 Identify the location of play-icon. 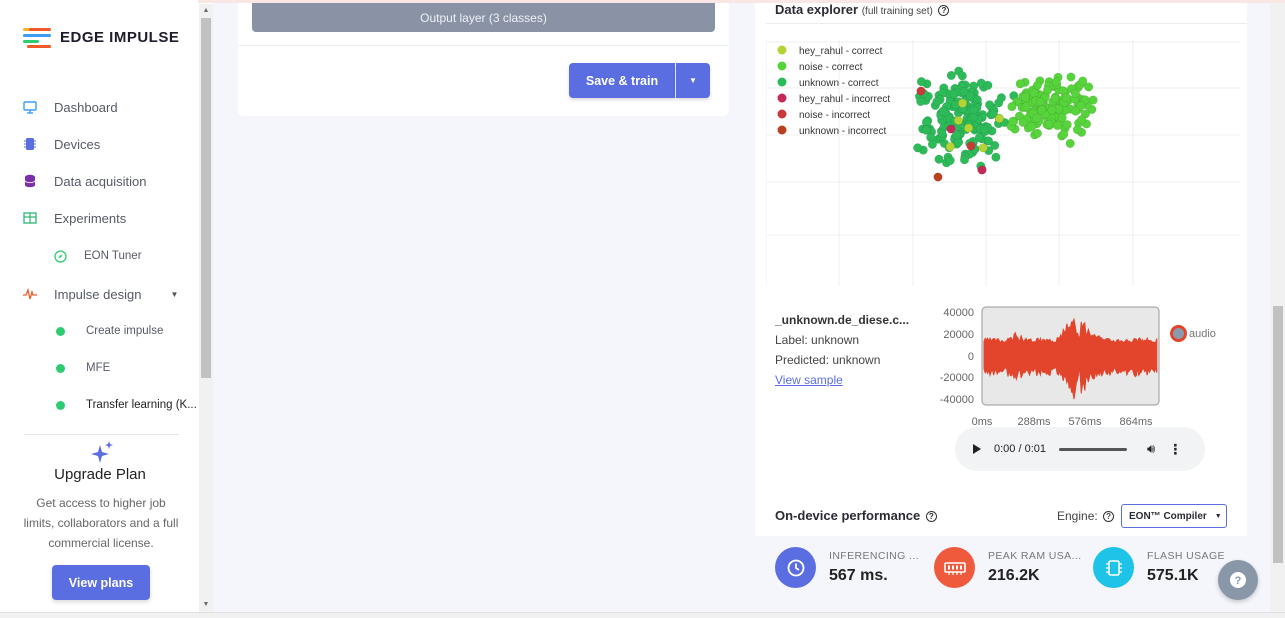
(977, 449).